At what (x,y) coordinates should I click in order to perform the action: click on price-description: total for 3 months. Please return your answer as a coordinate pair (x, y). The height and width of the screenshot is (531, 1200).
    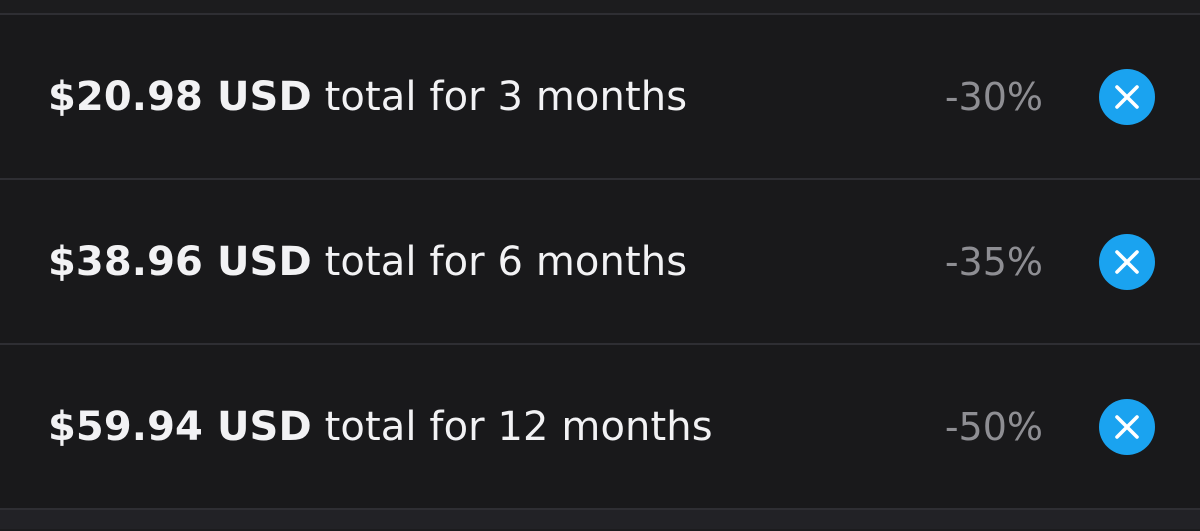
    Looking at the image, I should click on (506, 96).